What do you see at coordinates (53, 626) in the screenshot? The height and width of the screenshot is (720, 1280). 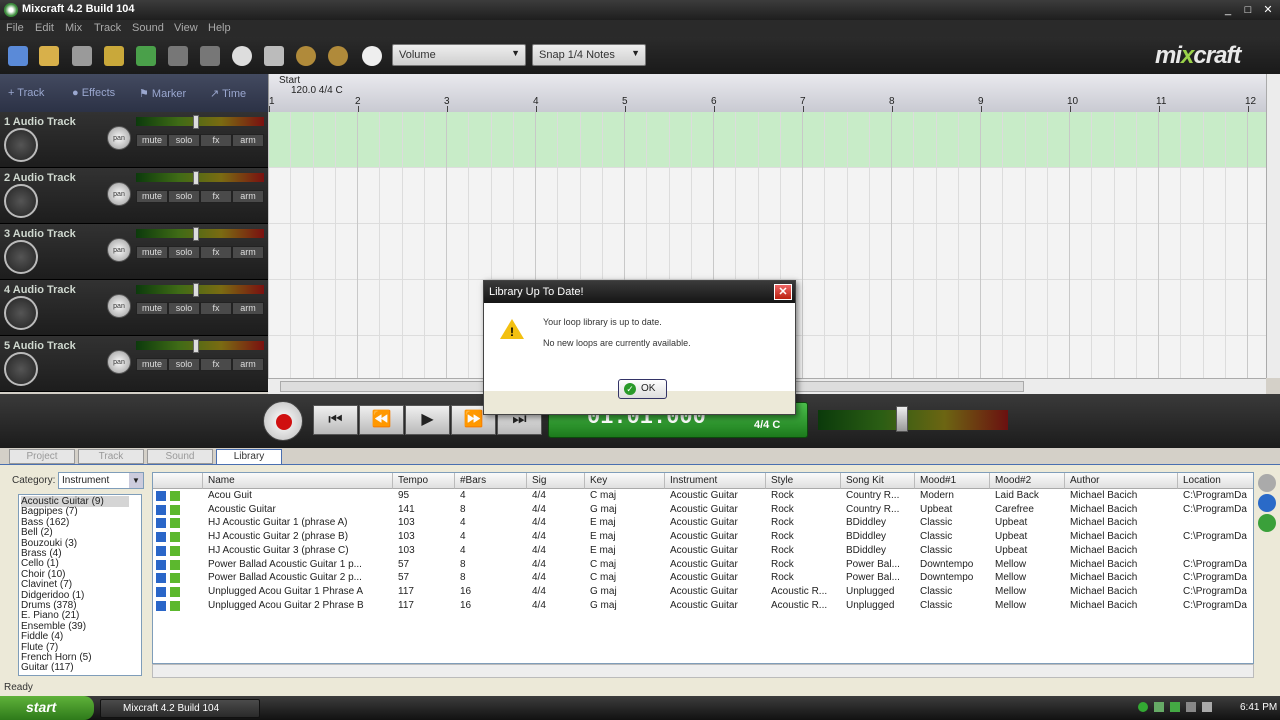 I see `category-item: Ensemble (39)` at bounding box center [53, 626].